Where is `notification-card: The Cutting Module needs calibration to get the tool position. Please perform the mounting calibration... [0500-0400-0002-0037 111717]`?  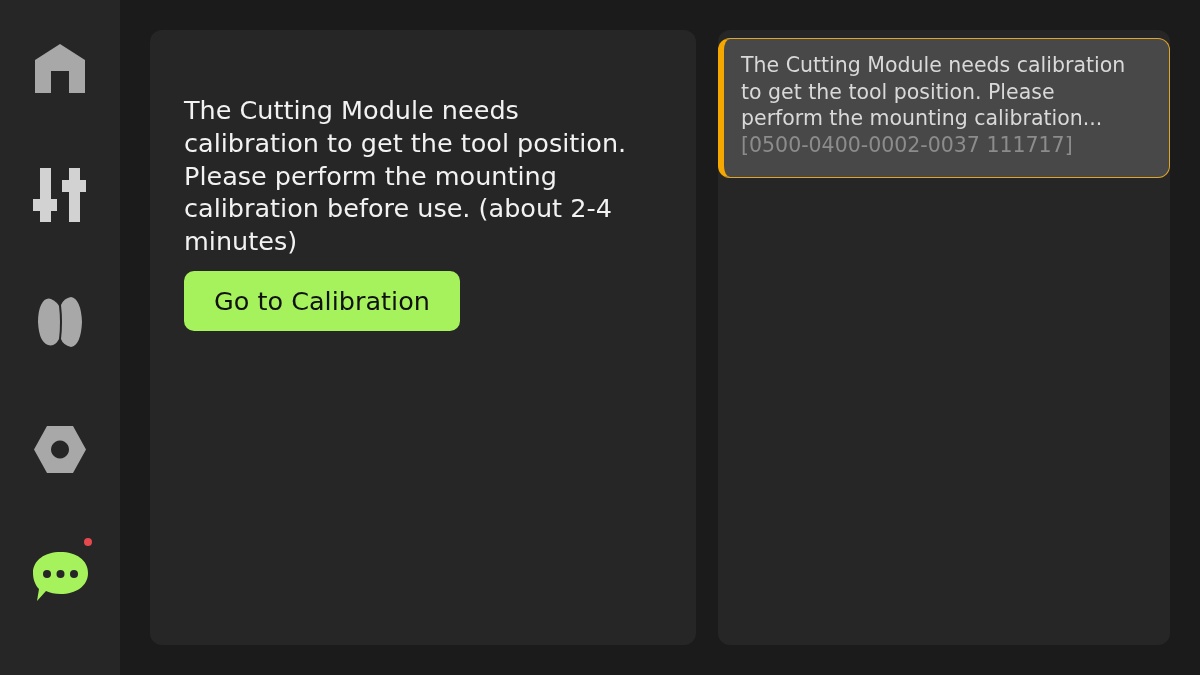
notification-card: The Cutting Module needs calibration to get the tool position. Please perform the mounting calibration... [0500-0400-0002-0037 111717] is located at coordinates (944, 108).